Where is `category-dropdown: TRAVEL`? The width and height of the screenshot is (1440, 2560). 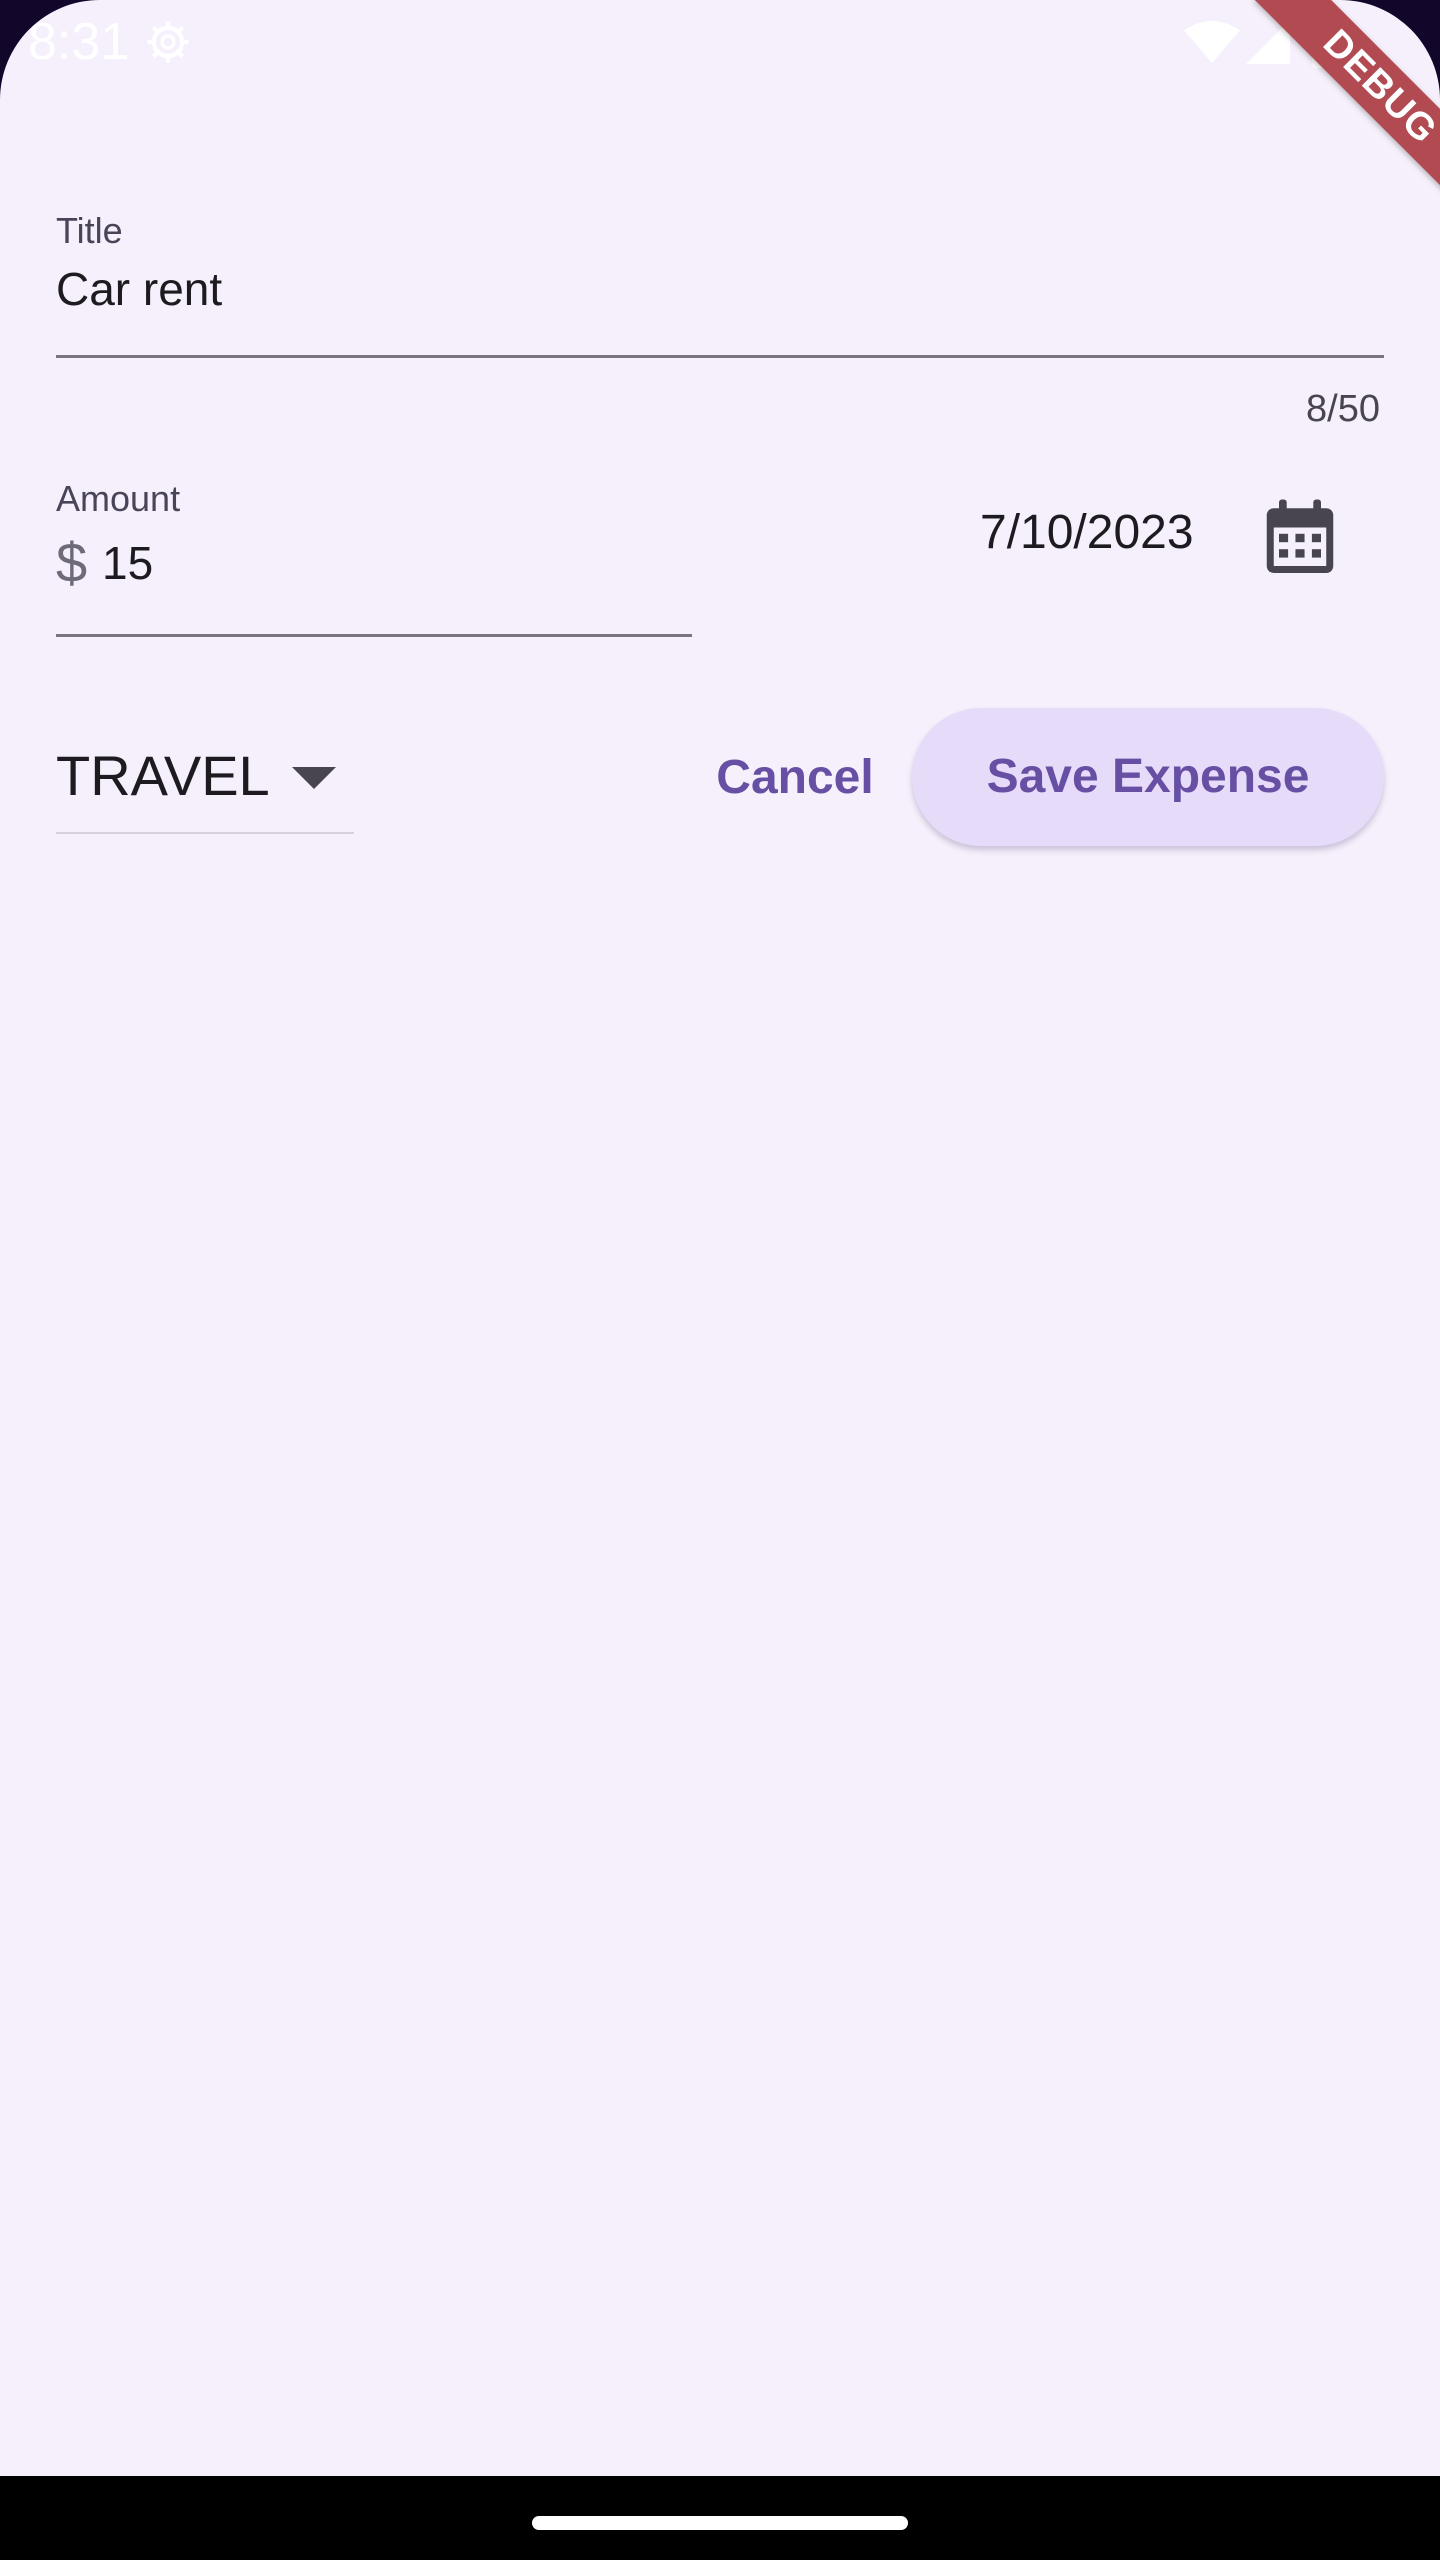
category-dropdown: TRAVEL is located at coordinates (205, 782).